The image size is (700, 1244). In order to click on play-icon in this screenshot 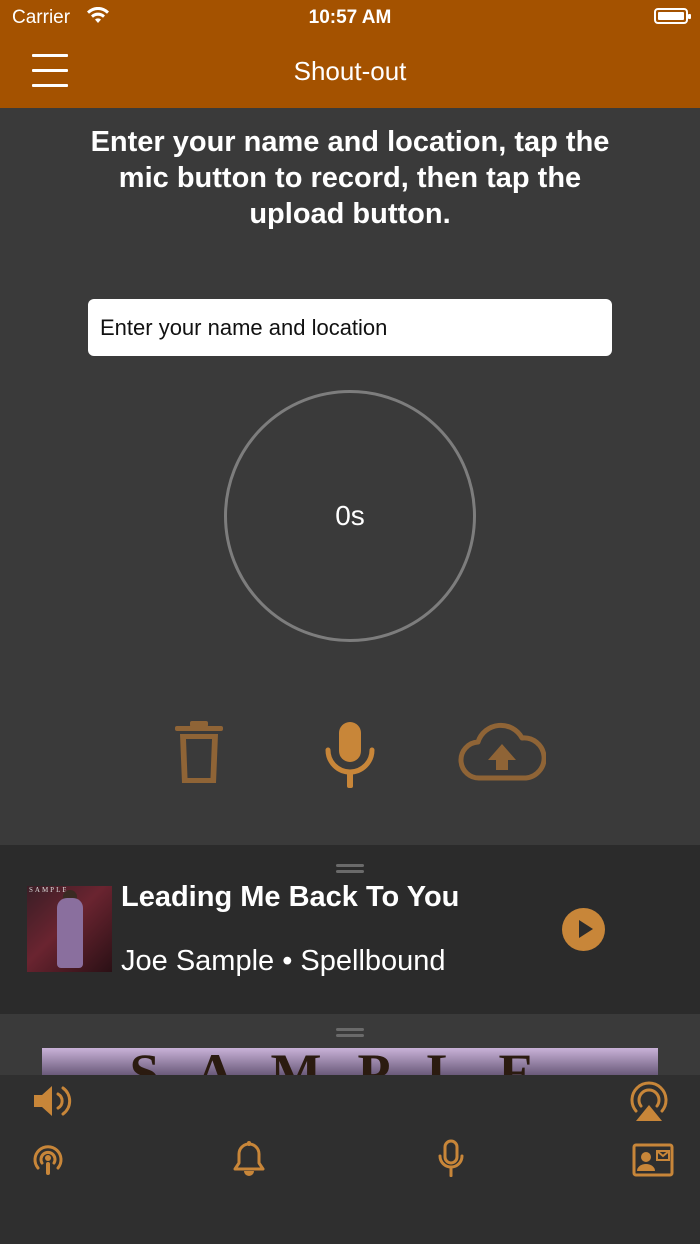, I will do `click(583, 929)`.